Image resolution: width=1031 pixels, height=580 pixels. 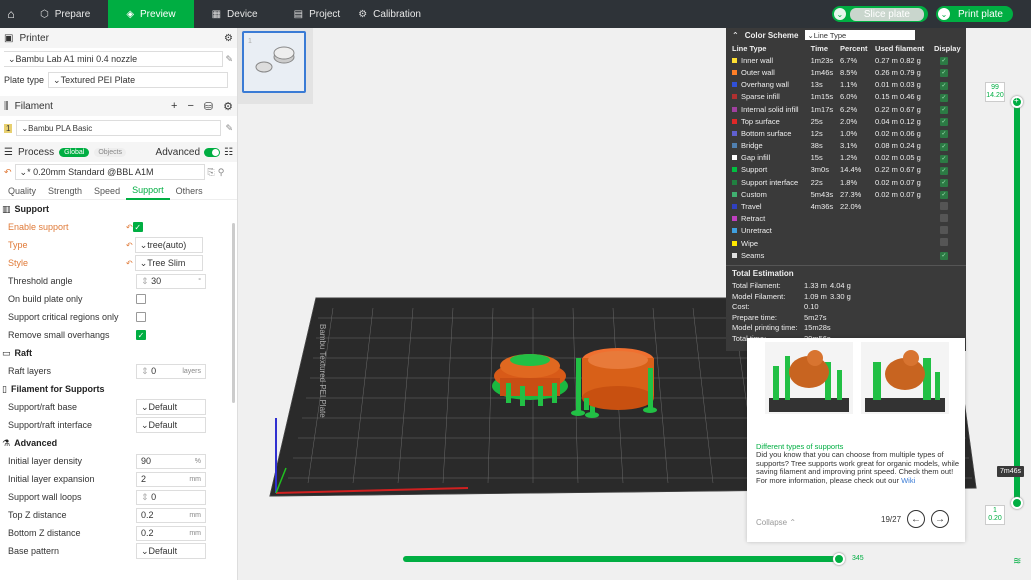 I want to click on advanced-row-input: ⇕ 0, so click(x=171, y=497).